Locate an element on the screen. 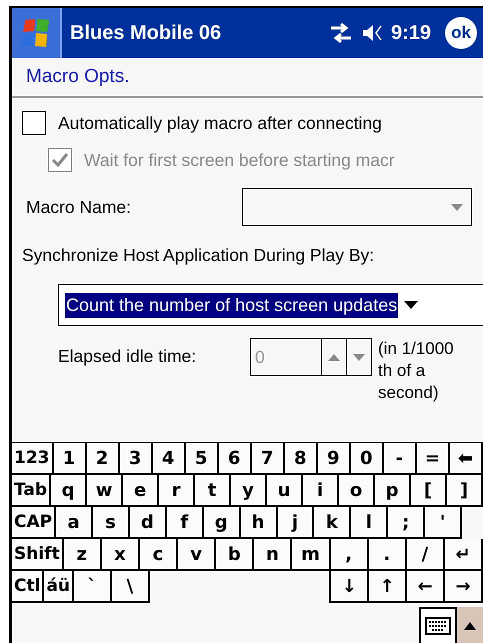 The image size is (483, 643). keyboard-key: g is located at coordinates (222, 523).